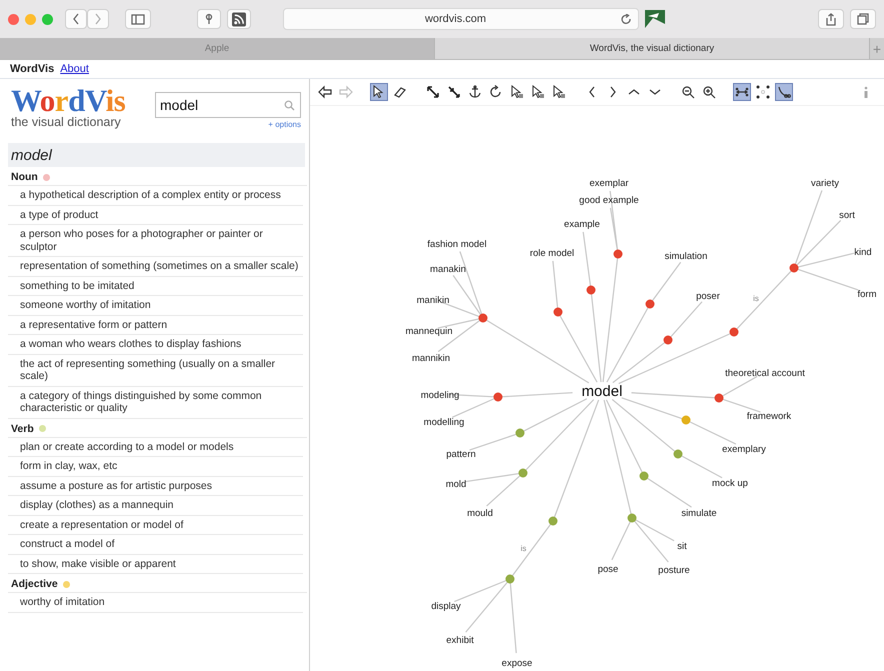  I want to click on definition-item: form in clay, wax, etc, so click(155, 466).